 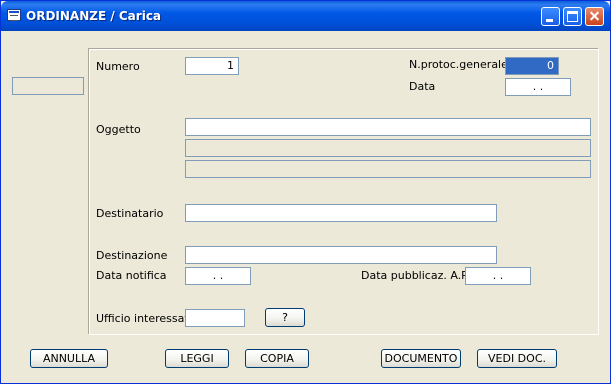 What do you see at coordinates (146, 318) in the screenshot?
I see `ufficio-label: Ufficio interessato` at bounding box center [146, 318].